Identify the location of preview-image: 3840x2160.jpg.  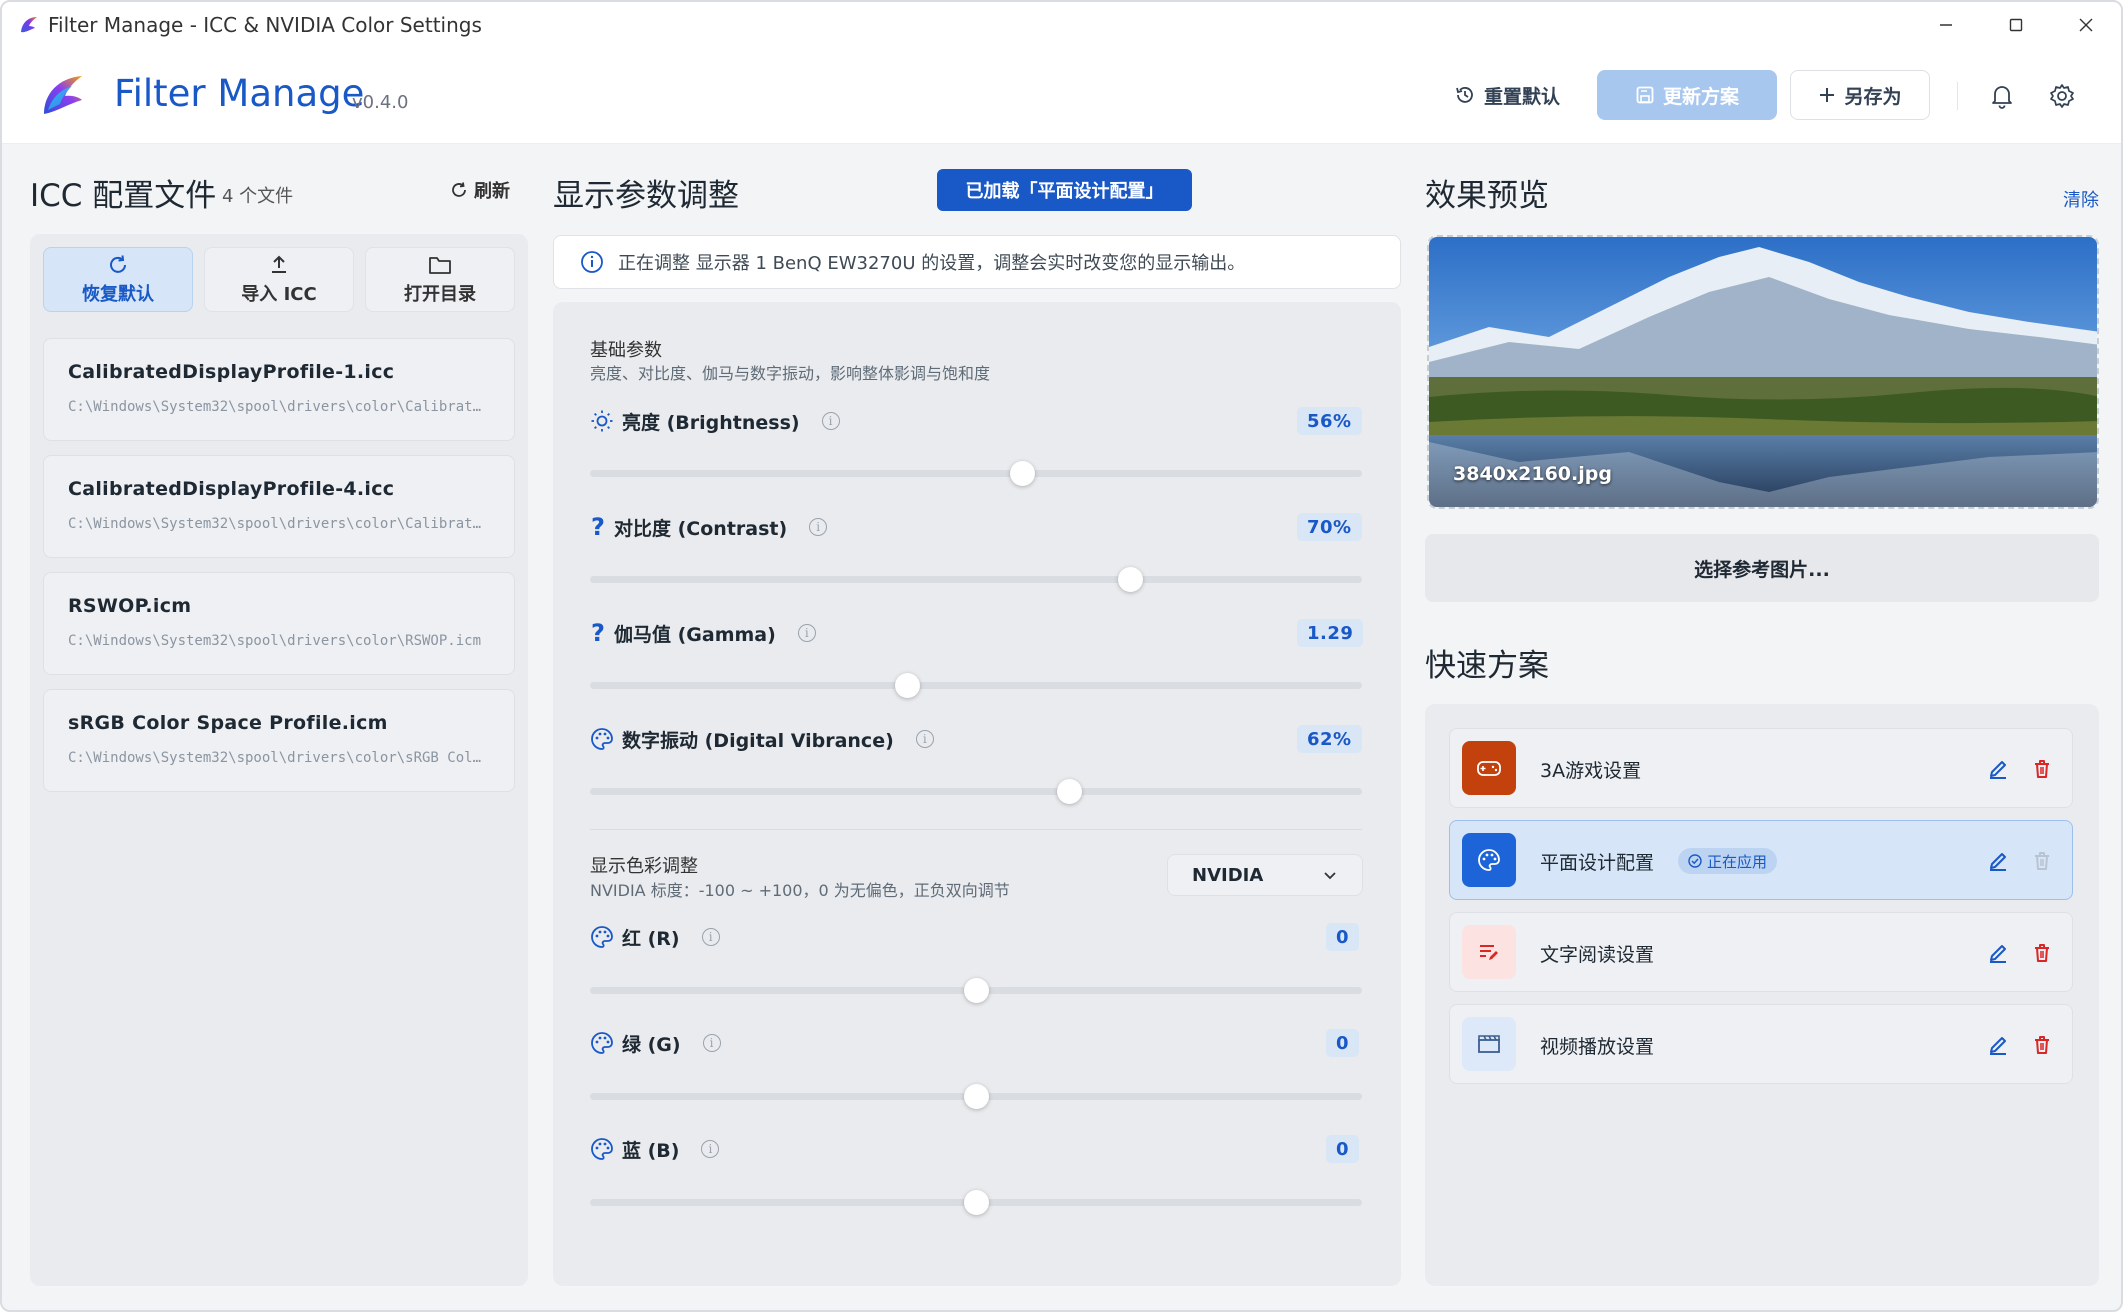
(1763, 372).